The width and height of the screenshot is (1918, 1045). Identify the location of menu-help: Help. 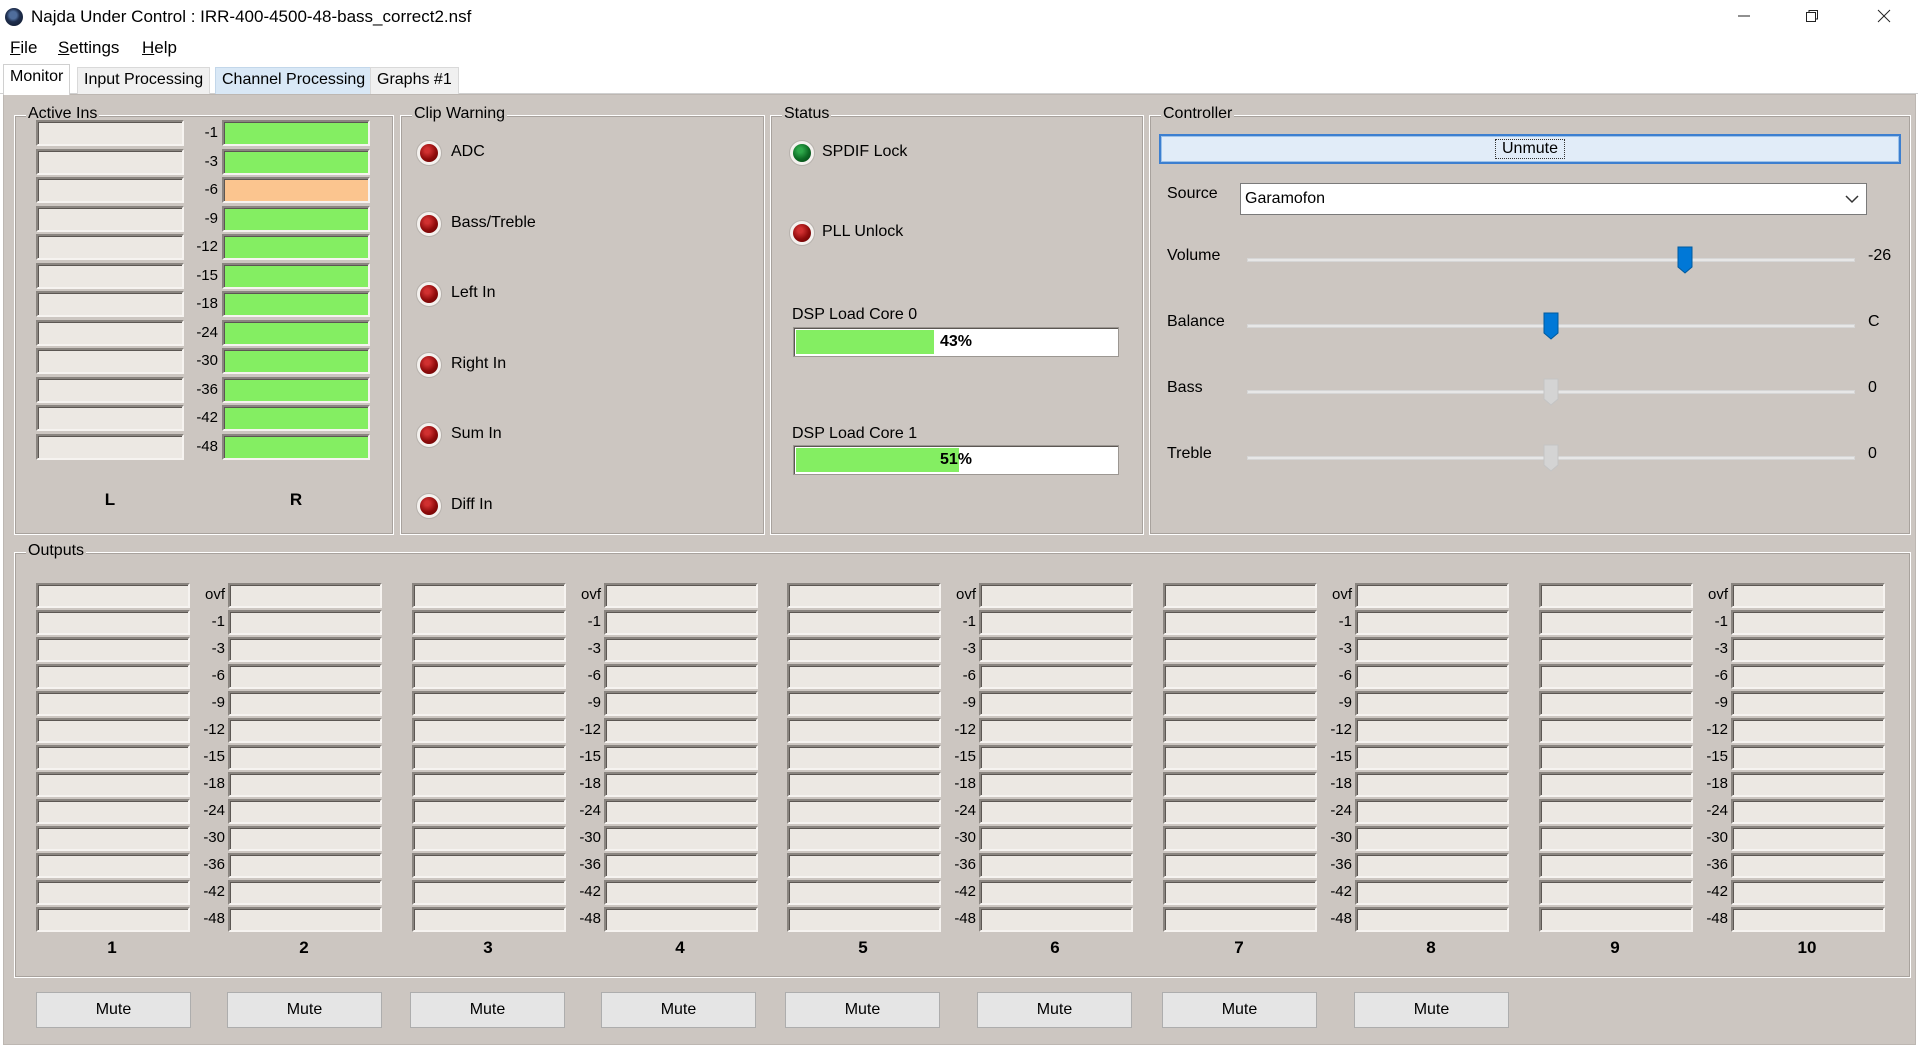
(159, 48).